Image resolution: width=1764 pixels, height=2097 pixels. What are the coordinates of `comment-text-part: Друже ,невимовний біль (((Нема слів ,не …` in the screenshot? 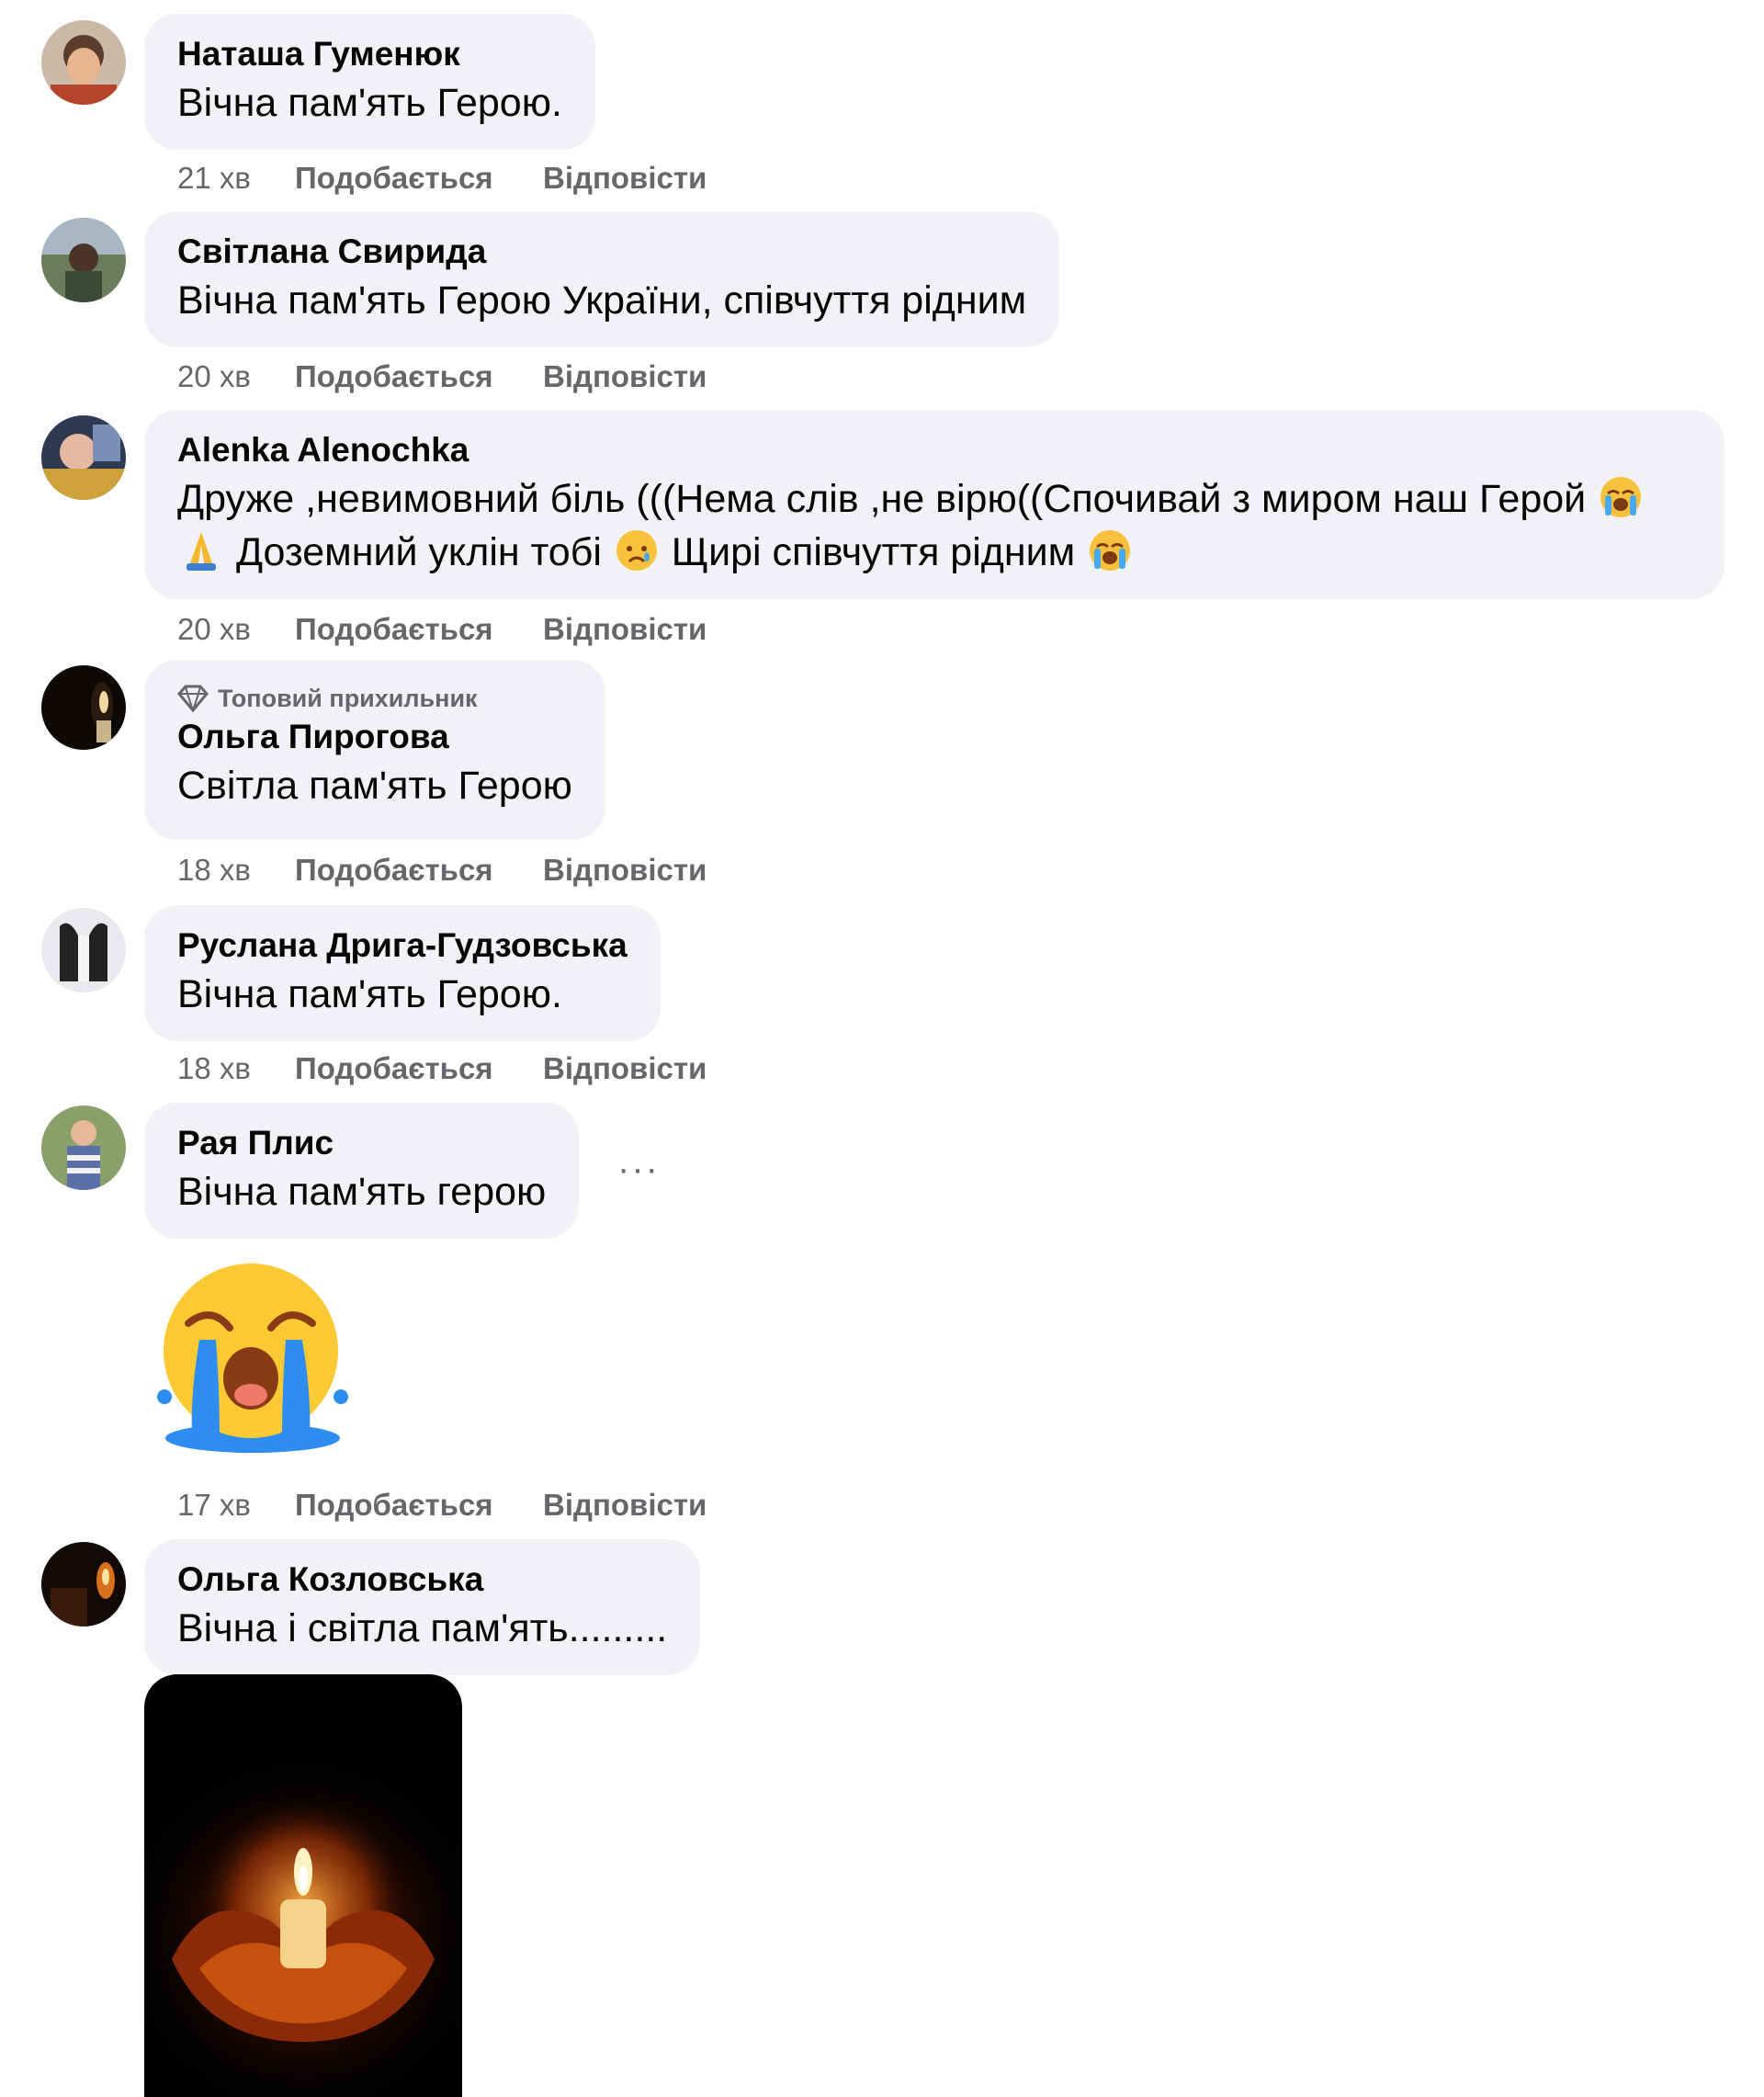 It's located at (882, 499).